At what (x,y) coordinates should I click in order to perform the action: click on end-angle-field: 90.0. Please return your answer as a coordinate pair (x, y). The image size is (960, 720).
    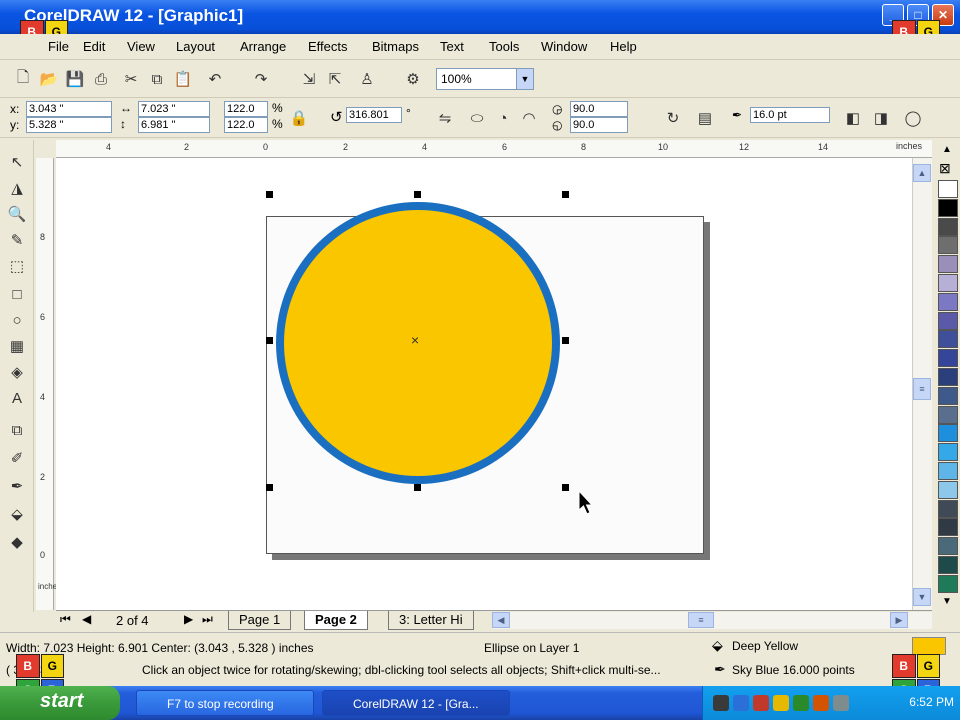
    Looking at the image, I should click on (599, 125).